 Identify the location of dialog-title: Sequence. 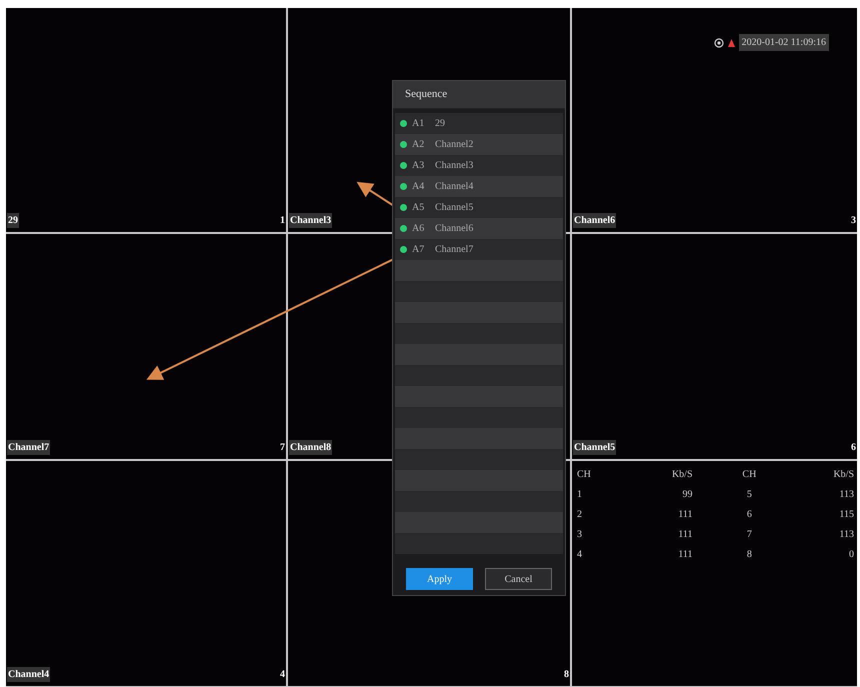
(479, 95).